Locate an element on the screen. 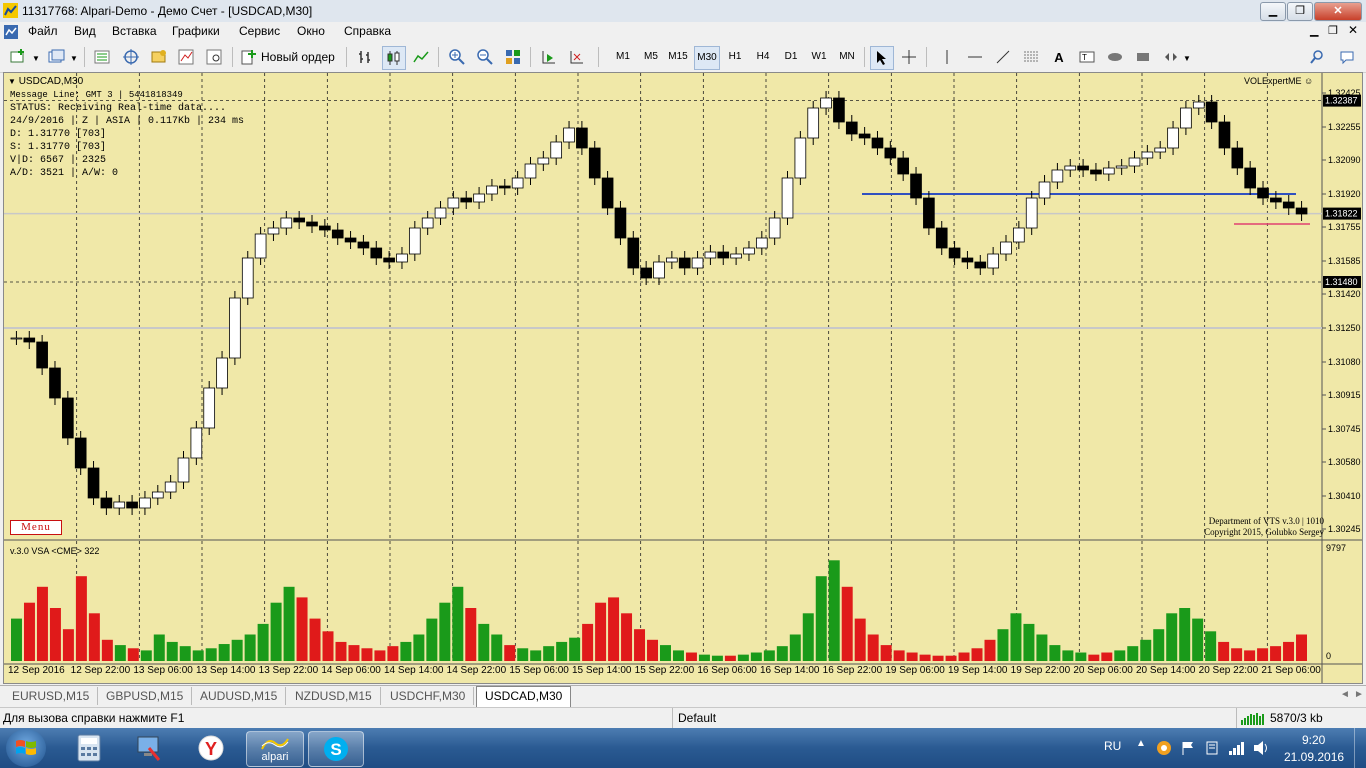 This screenshot has height=768, width=1366. taskbar-yandex-browser: Y is located at coordinates (211, 748).